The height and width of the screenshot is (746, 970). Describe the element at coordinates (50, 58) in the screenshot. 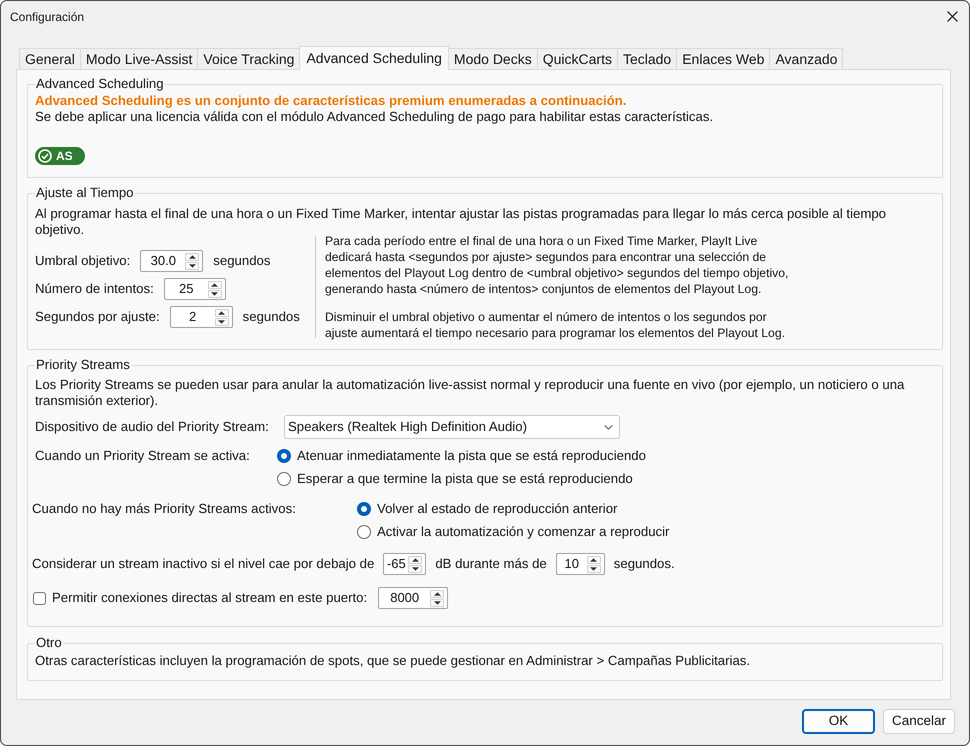

I see `tab: General` at that location.